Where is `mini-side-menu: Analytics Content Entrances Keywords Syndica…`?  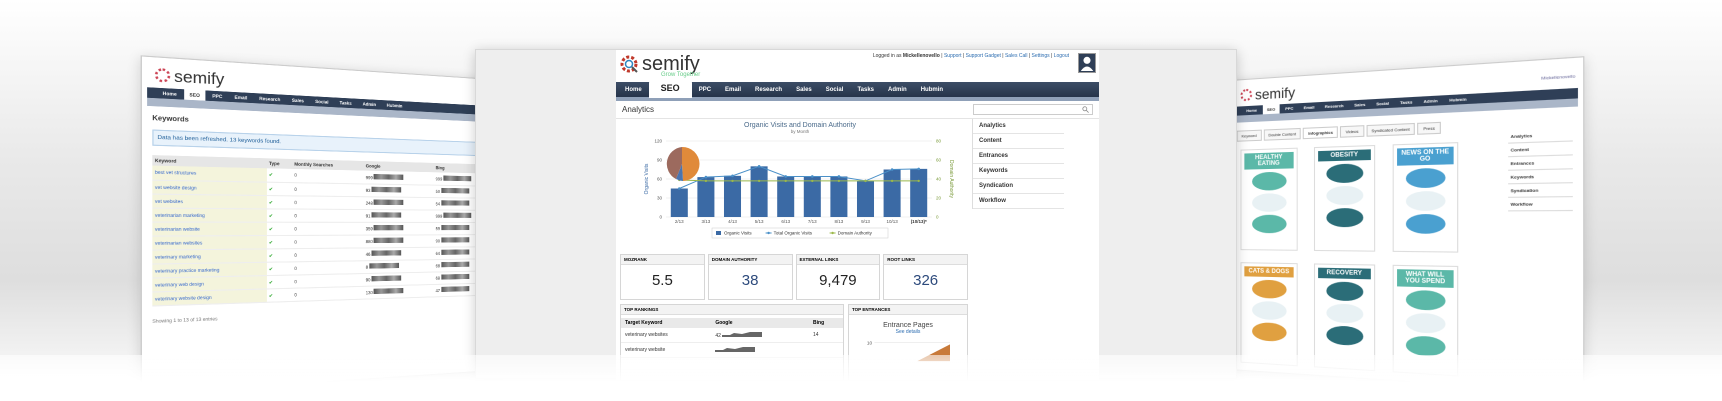
mini-side-menu: Analytics Content Entrances Keywords Syndica… is located at coordinates (1540, 170).